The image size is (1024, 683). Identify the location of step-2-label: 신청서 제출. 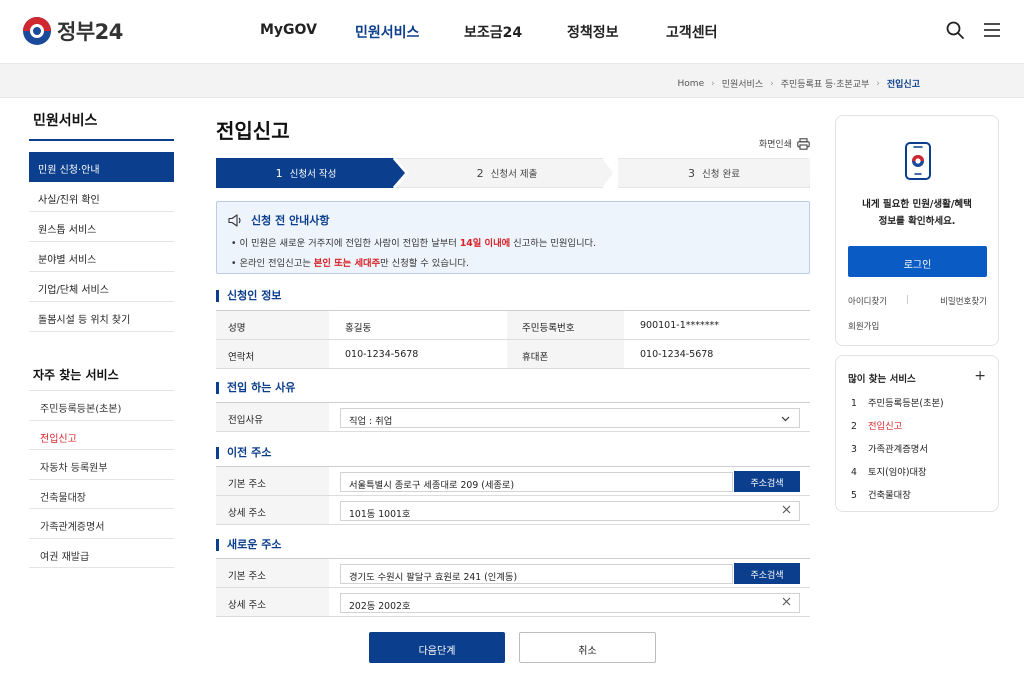
(514, 174).